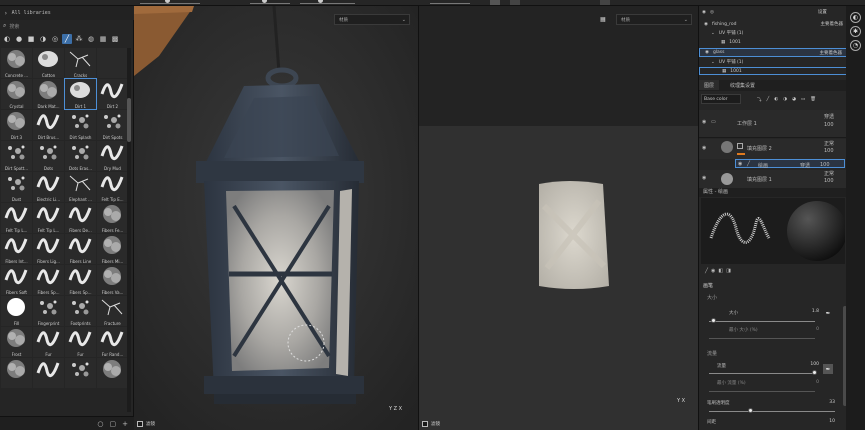 The image size is (865, 430). Describe the element at coordinates (603, 19) in the screenshot. I see `grid-toggle-icon: ▦` at that location.